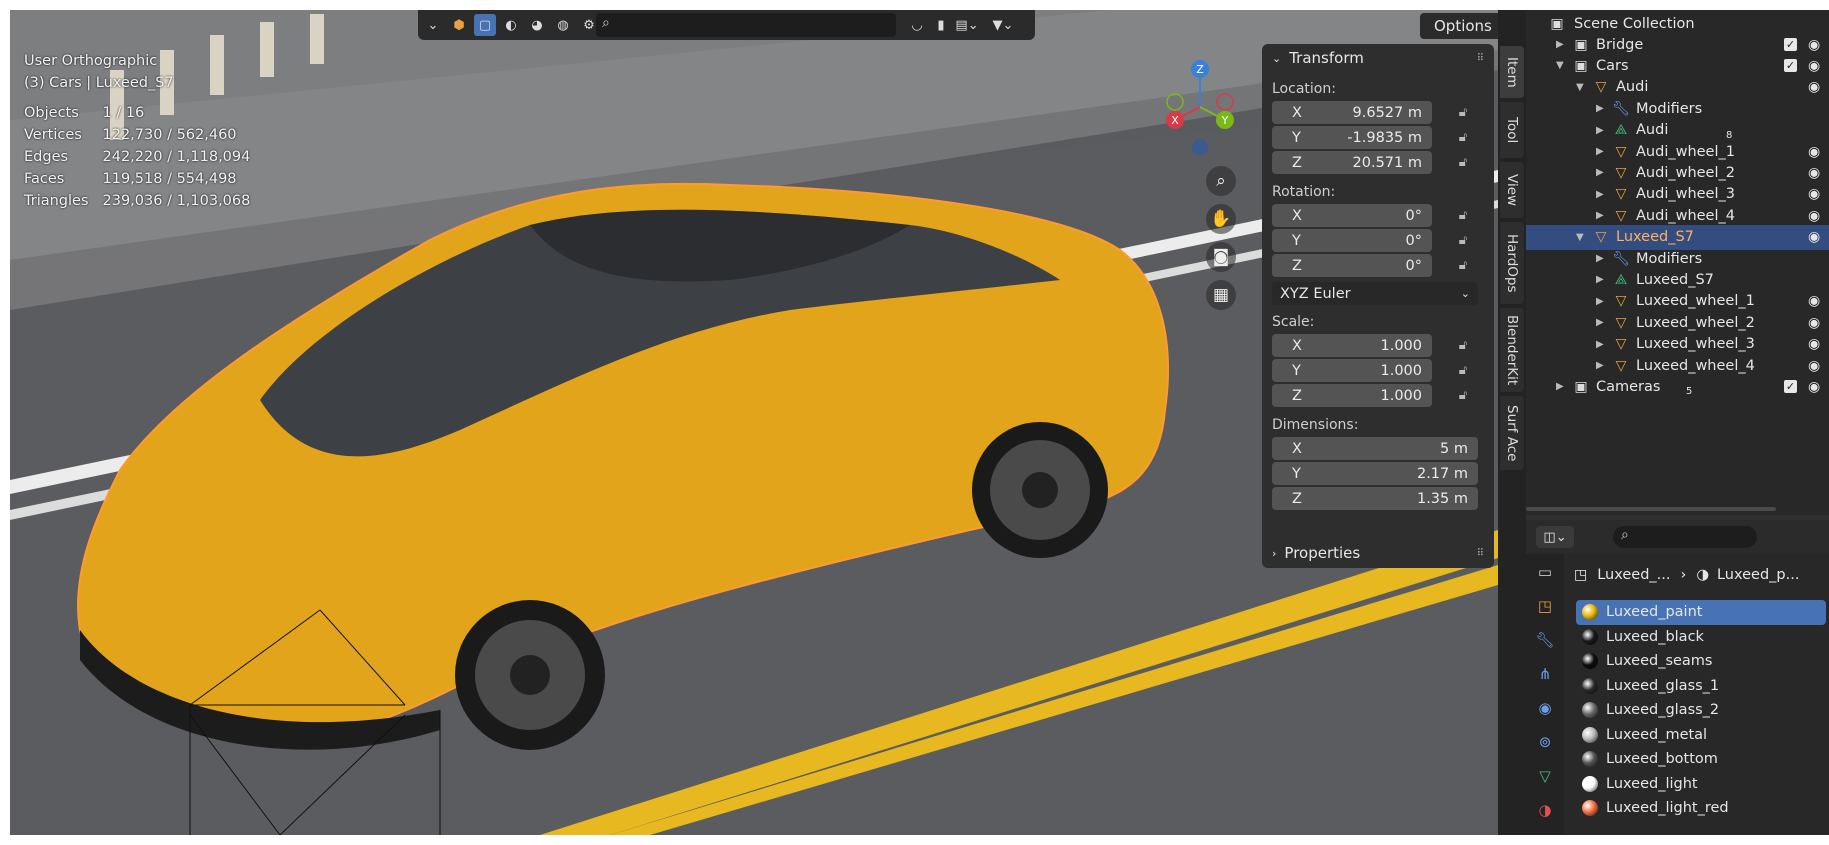  I want to click on material-slot: Luxeed_black, so click(1701, 637).